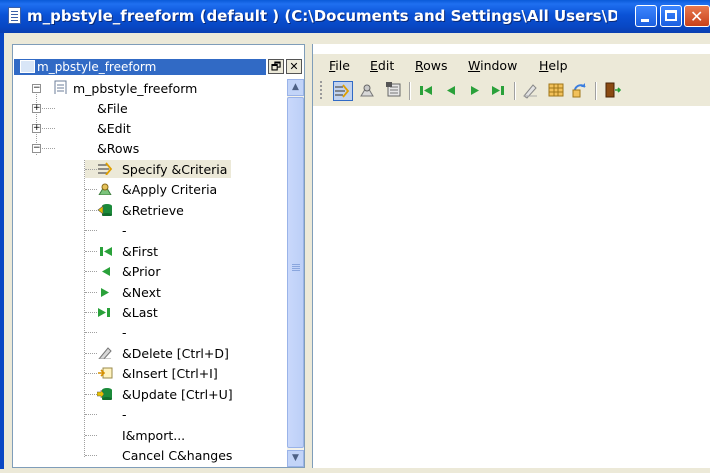  I want to click on tree-item-update: &Update [Ctrl+U], so click(185, 394).